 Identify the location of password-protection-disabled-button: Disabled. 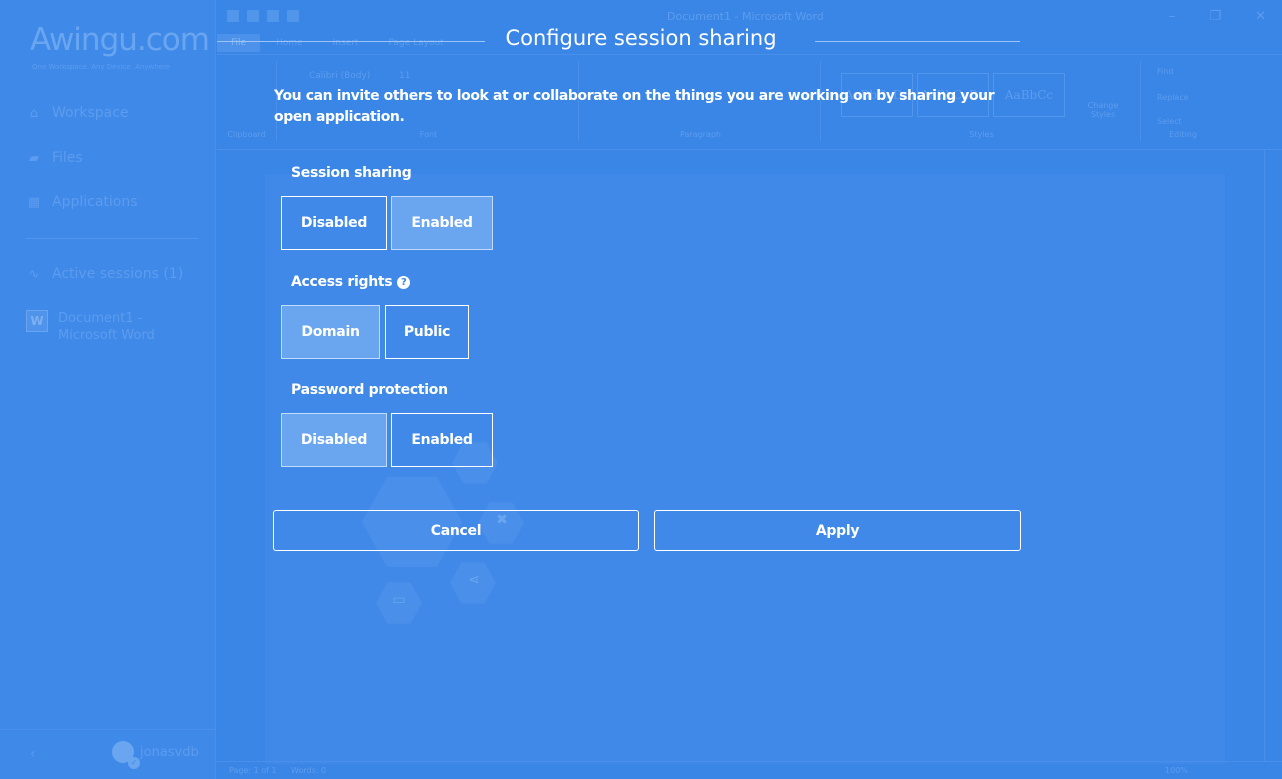
(334, 440).